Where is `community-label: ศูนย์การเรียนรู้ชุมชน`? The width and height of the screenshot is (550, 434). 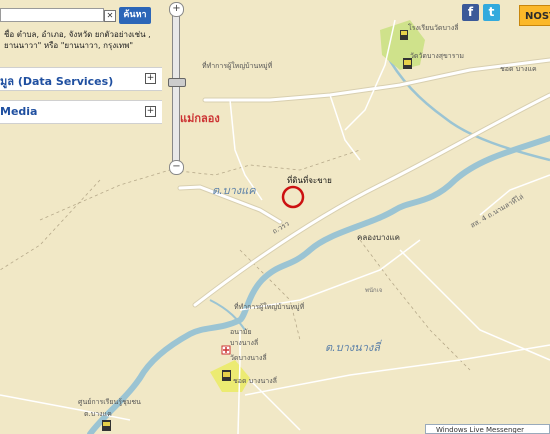 community-label: ศูนย์การเรียนรู้ชุมชน is located at coordinates (109, 402).